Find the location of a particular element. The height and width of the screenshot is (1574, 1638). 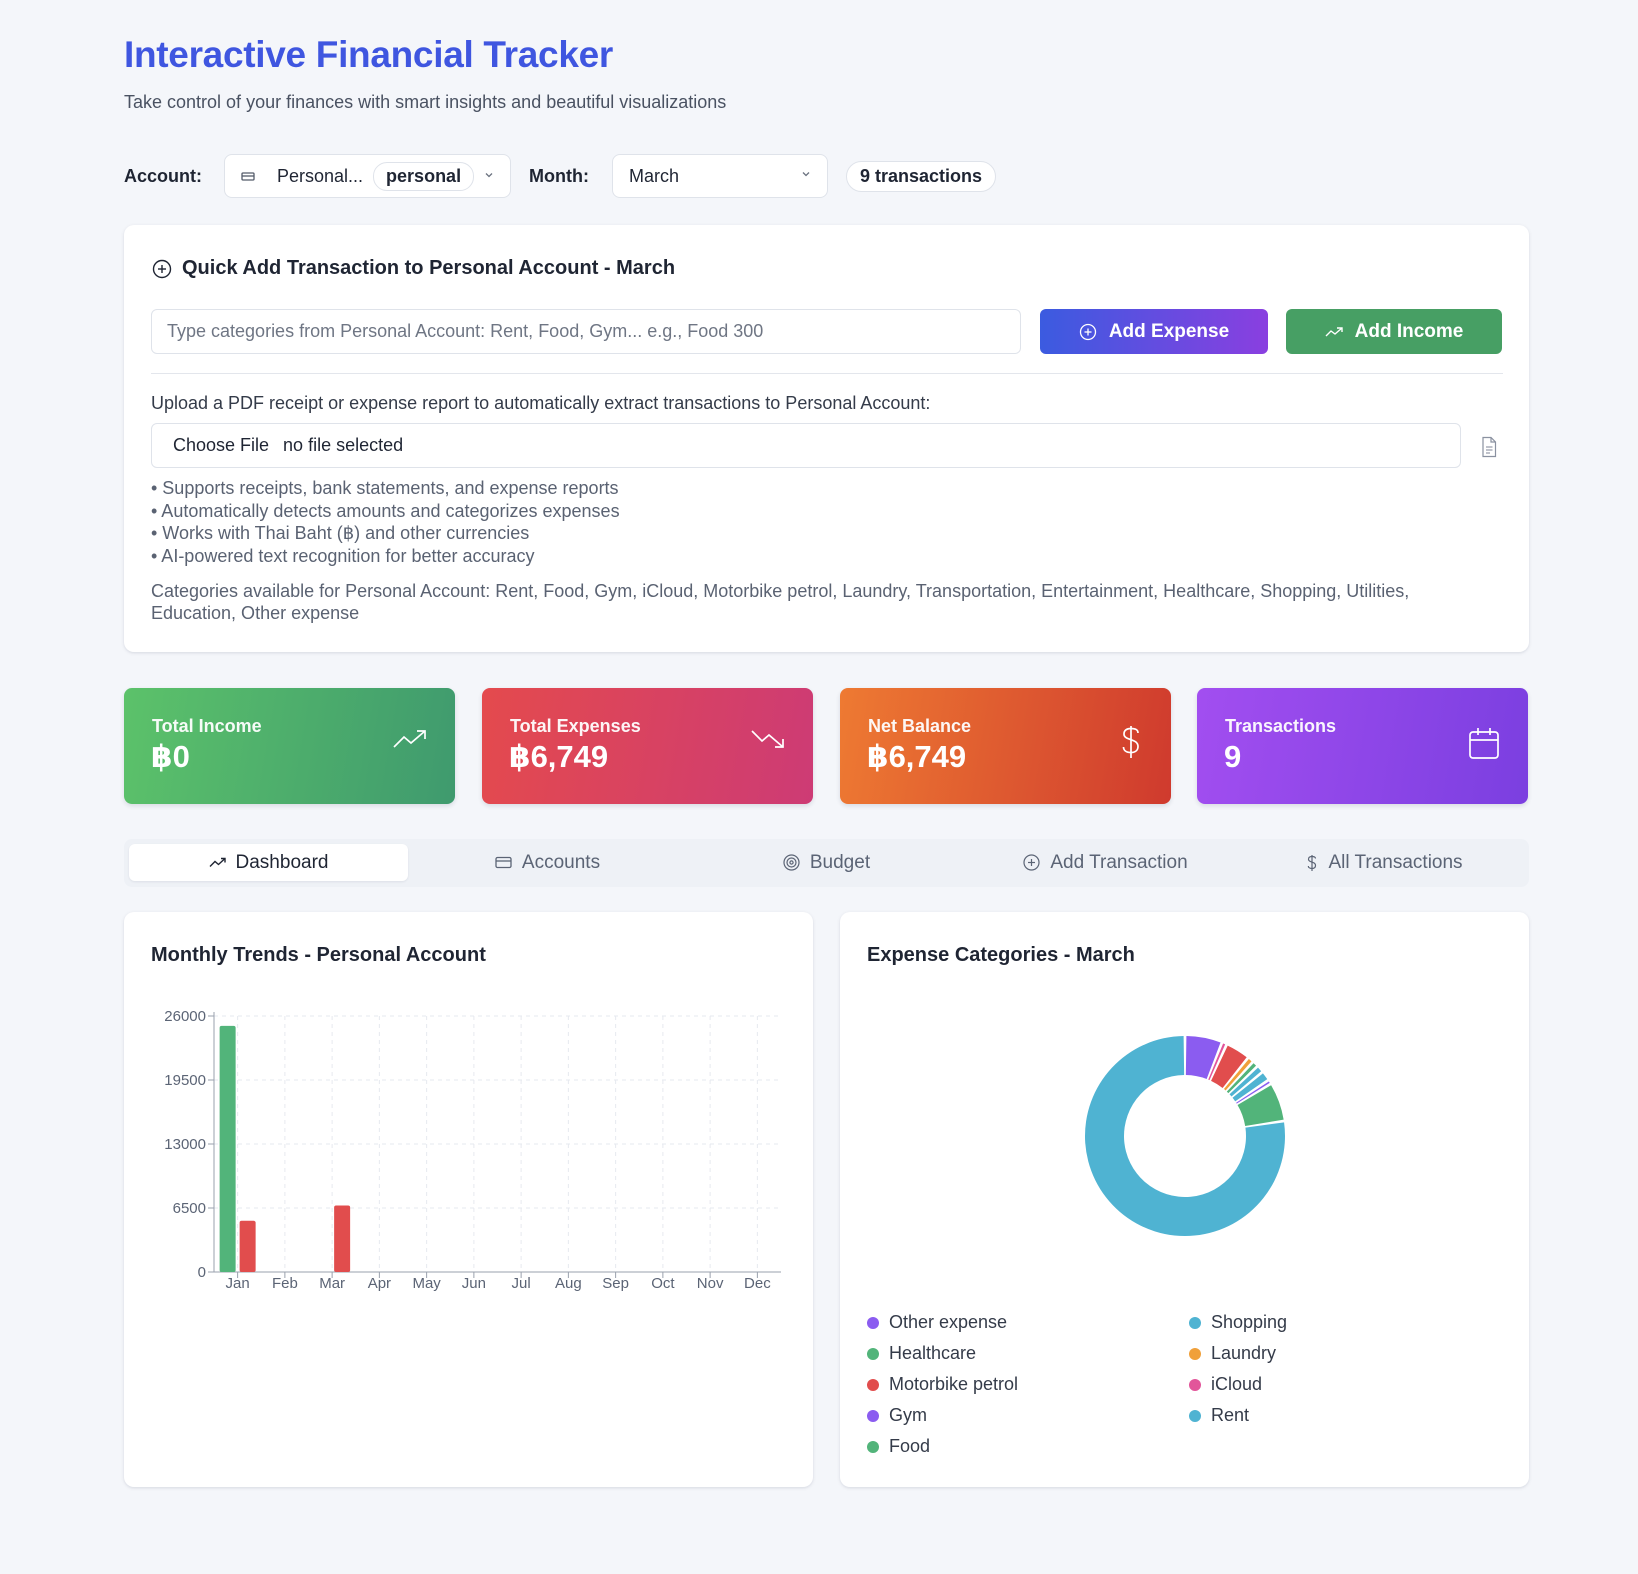

legend-item: Healthcare is located at coordinates (921, 1353).